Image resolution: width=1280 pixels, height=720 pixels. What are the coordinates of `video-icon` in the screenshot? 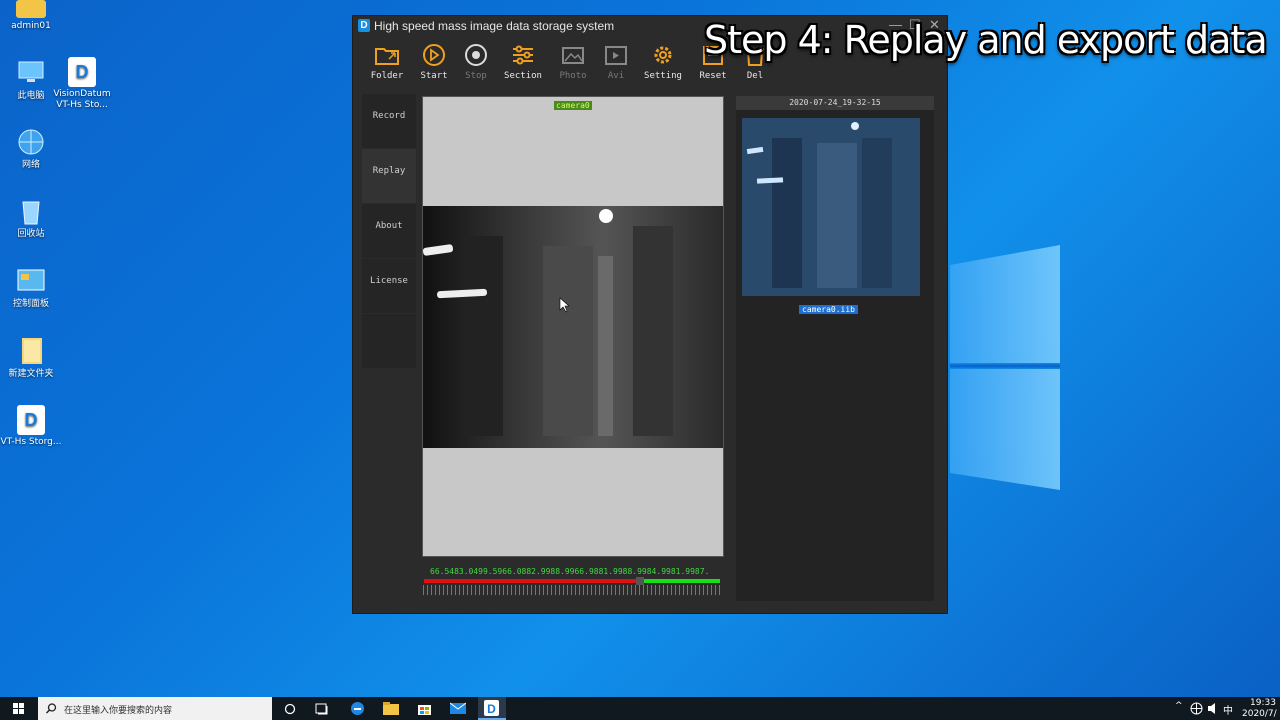 It's located at (616, 55).